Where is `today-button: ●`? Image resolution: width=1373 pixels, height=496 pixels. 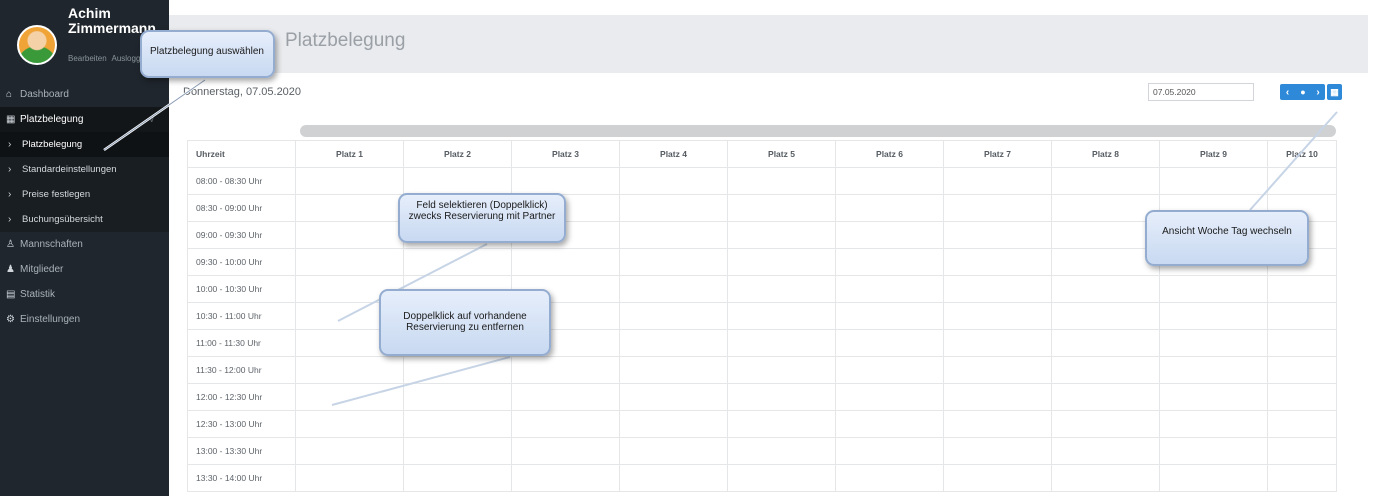
today-button: ● is located at coordinates (1303, 92).